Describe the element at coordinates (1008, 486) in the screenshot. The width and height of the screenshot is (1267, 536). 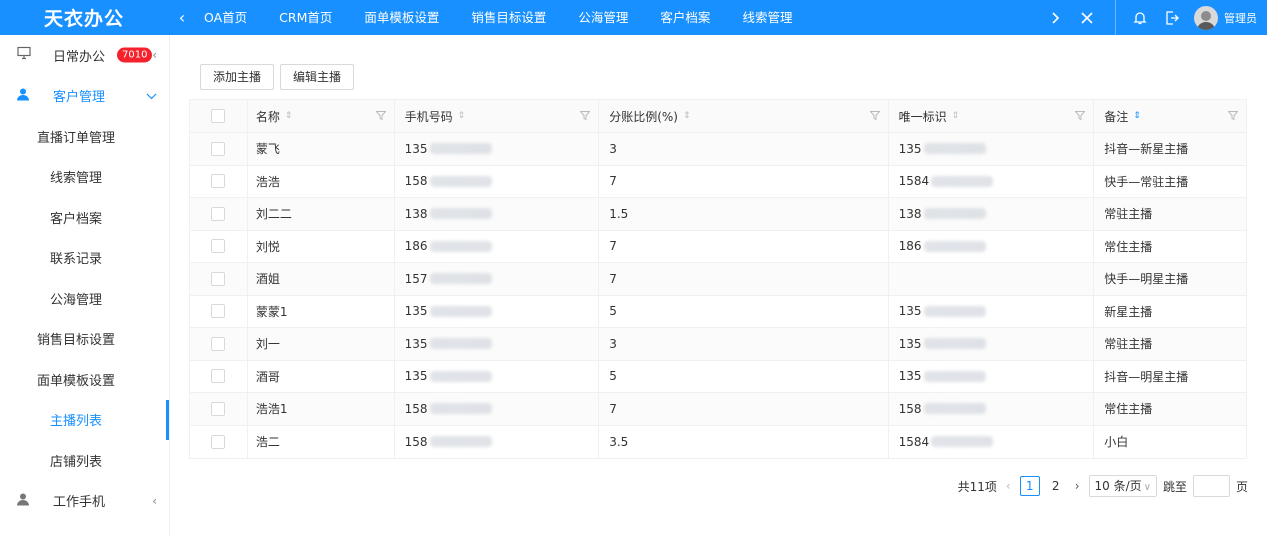
I see `prev-page-icon: ‹` at that location.